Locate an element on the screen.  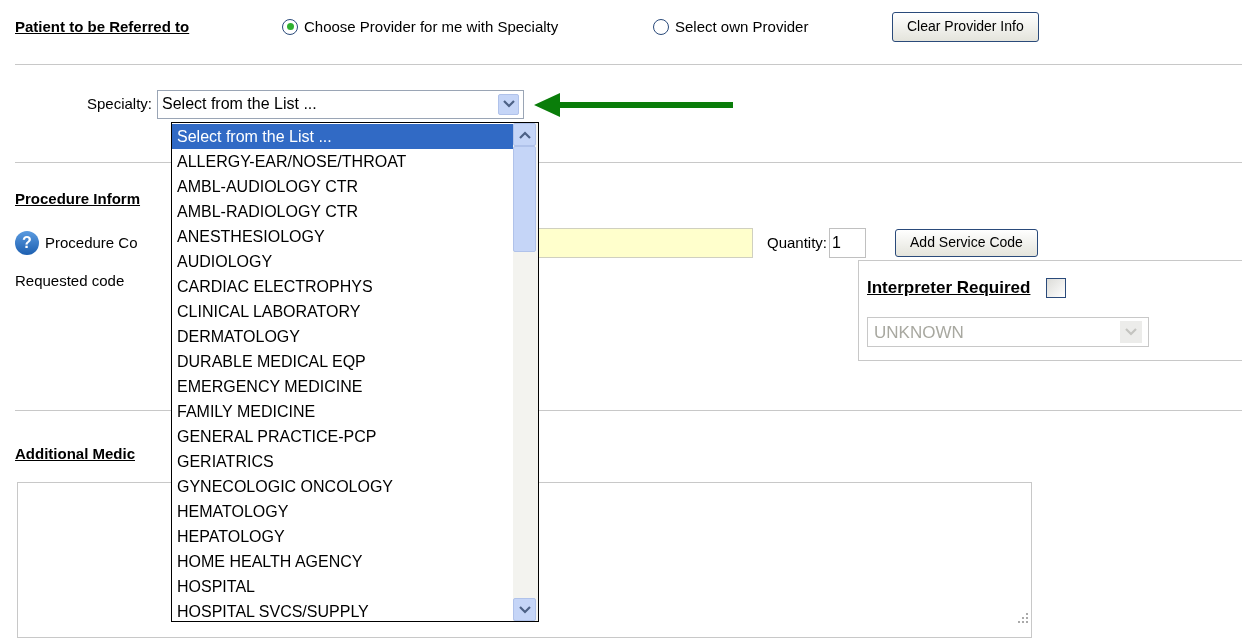
dropdown-option: GERIATRICS is located at coordinates (342, 461).